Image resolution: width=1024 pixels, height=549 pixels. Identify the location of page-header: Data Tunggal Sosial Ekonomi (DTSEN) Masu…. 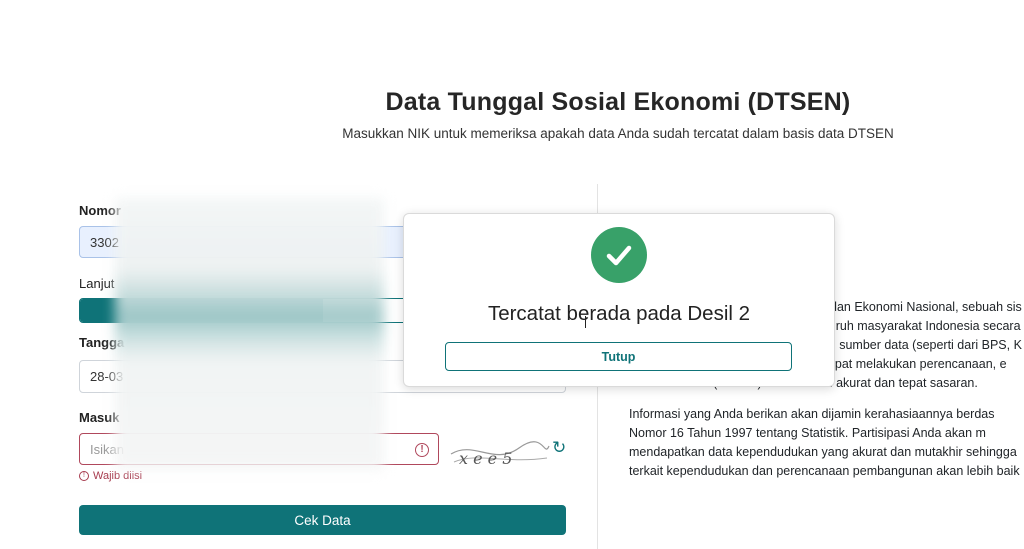
(512, 114).